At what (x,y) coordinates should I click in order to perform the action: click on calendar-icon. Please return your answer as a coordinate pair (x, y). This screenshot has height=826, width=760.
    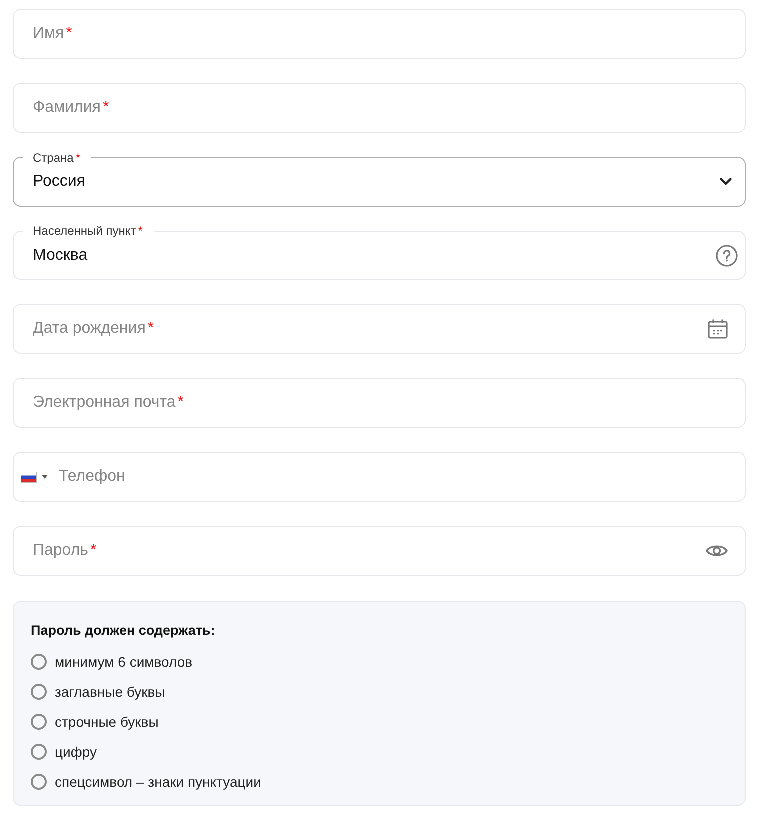
    Looking at the image, I should click on (718, 329).